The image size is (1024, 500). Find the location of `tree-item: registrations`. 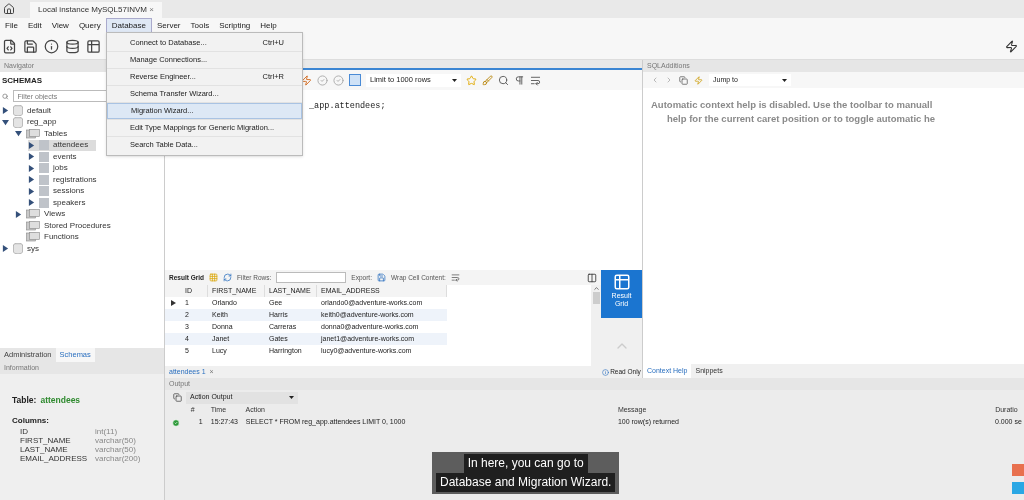

tree-item: registrations is located at coordinates (66, 180).